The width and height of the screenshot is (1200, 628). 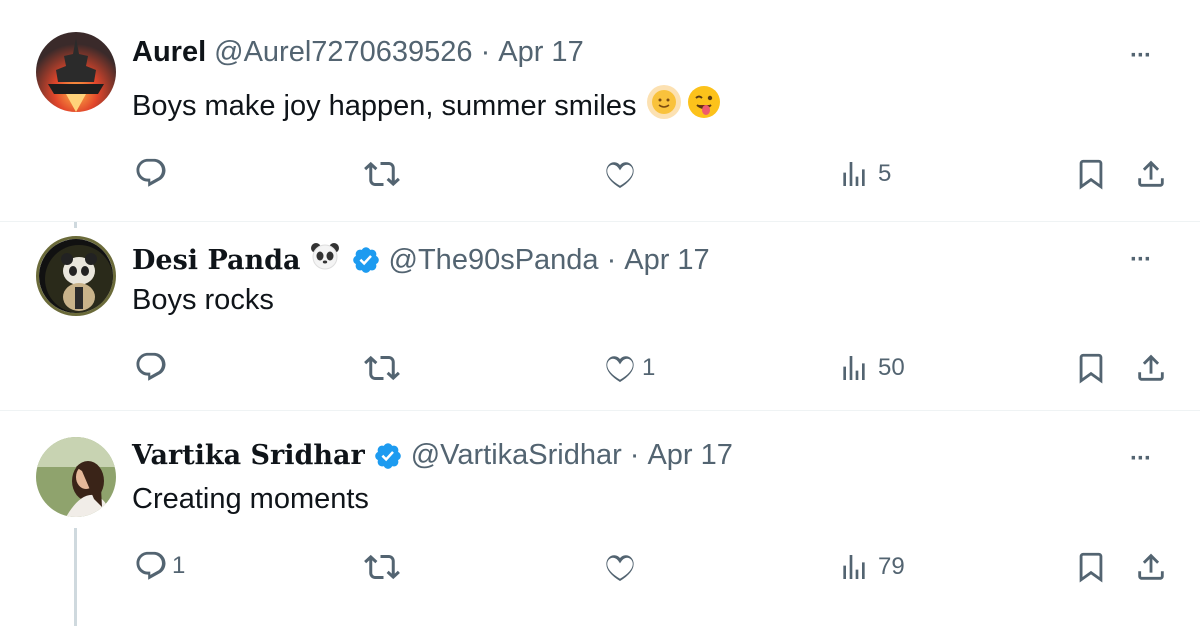 I want to click on display-name: Aurel, so click(x=169, y=52).